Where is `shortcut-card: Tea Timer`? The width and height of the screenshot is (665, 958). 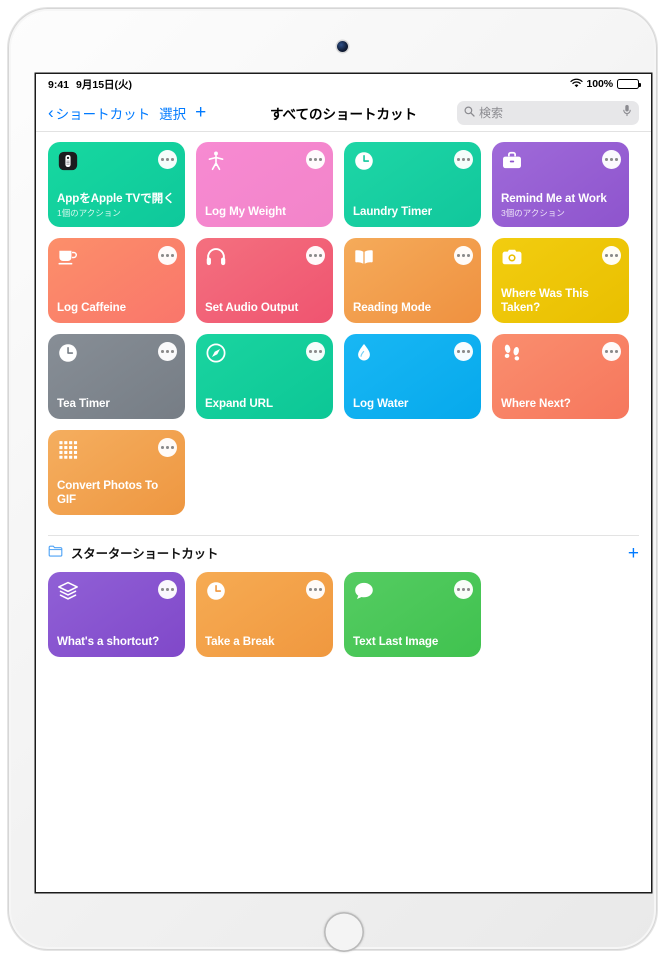
shortcut-card: Tea Timer is located at coordinates (116, 376).